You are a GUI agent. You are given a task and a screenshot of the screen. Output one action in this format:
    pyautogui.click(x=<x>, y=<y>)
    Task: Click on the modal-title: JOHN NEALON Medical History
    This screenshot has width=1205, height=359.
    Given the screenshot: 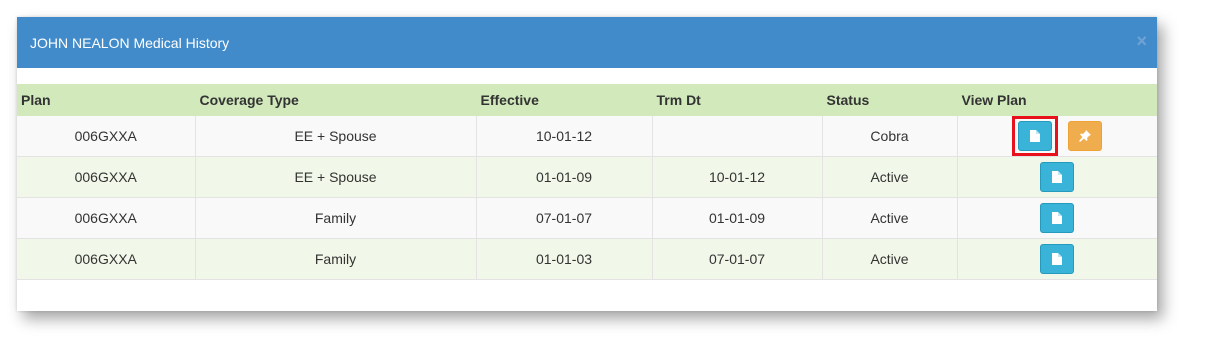 What is the action you would take?
    pyautogui.click(x=130, y=43)
    